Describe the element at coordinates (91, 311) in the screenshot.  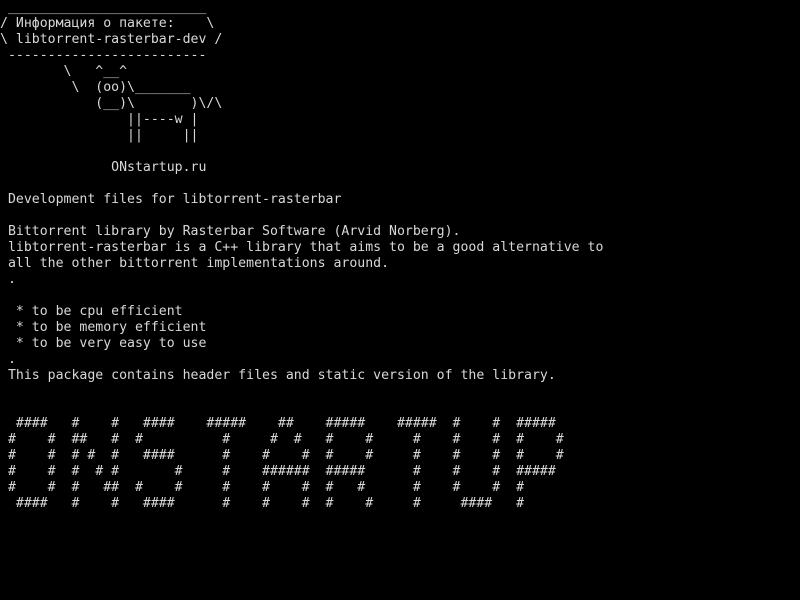
I see `feature-bullet-1: * to be cpu efficient` at that location.